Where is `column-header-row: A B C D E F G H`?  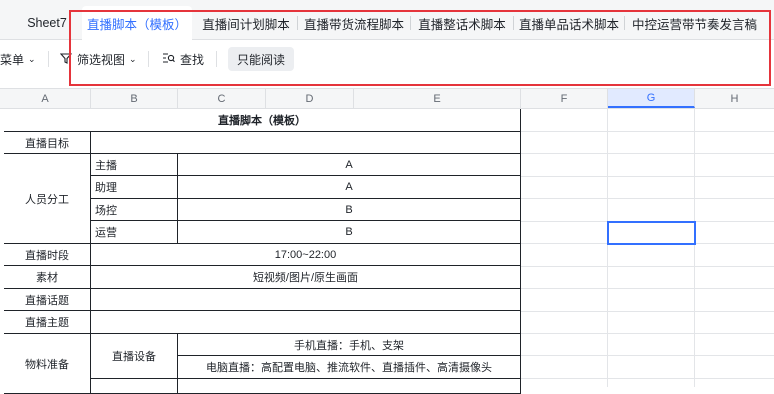
column-header-row: A B C D E F G H is located at coordinates (387, 98).